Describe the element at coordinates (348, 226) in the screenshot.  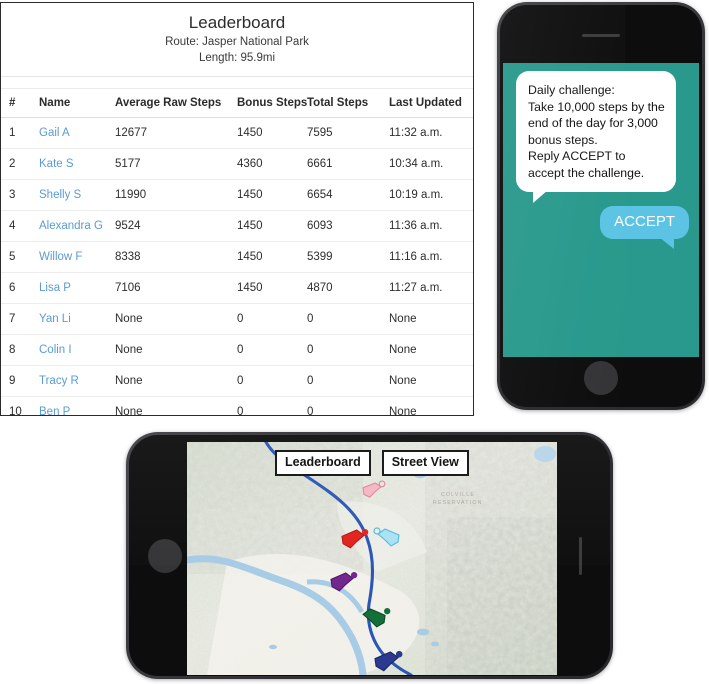
I see `cell-total-steps: 6093` at that location.